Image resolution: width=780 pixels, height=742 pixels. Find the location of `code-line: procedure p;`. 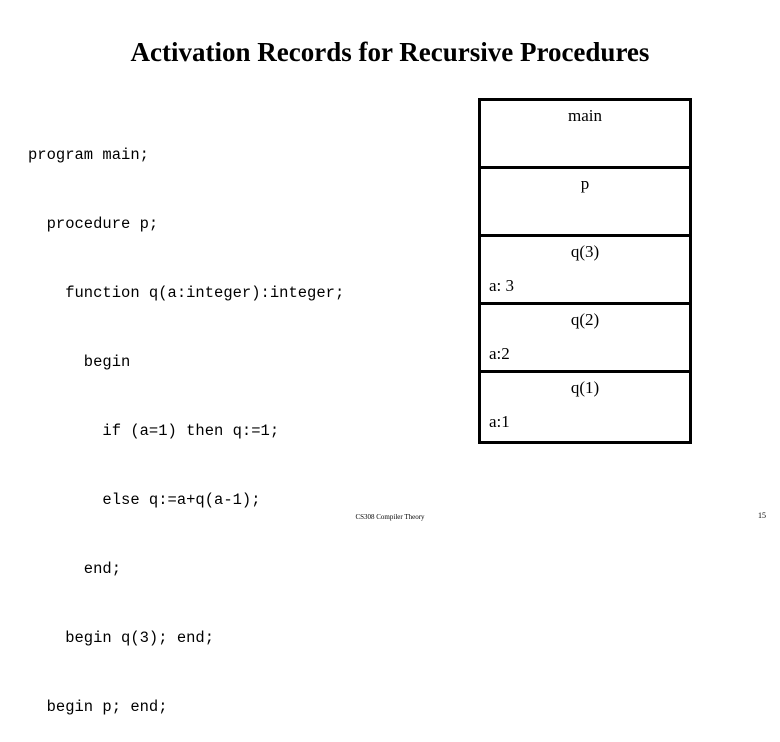

code-line: procedure p; is located at coordinates (93, 224).